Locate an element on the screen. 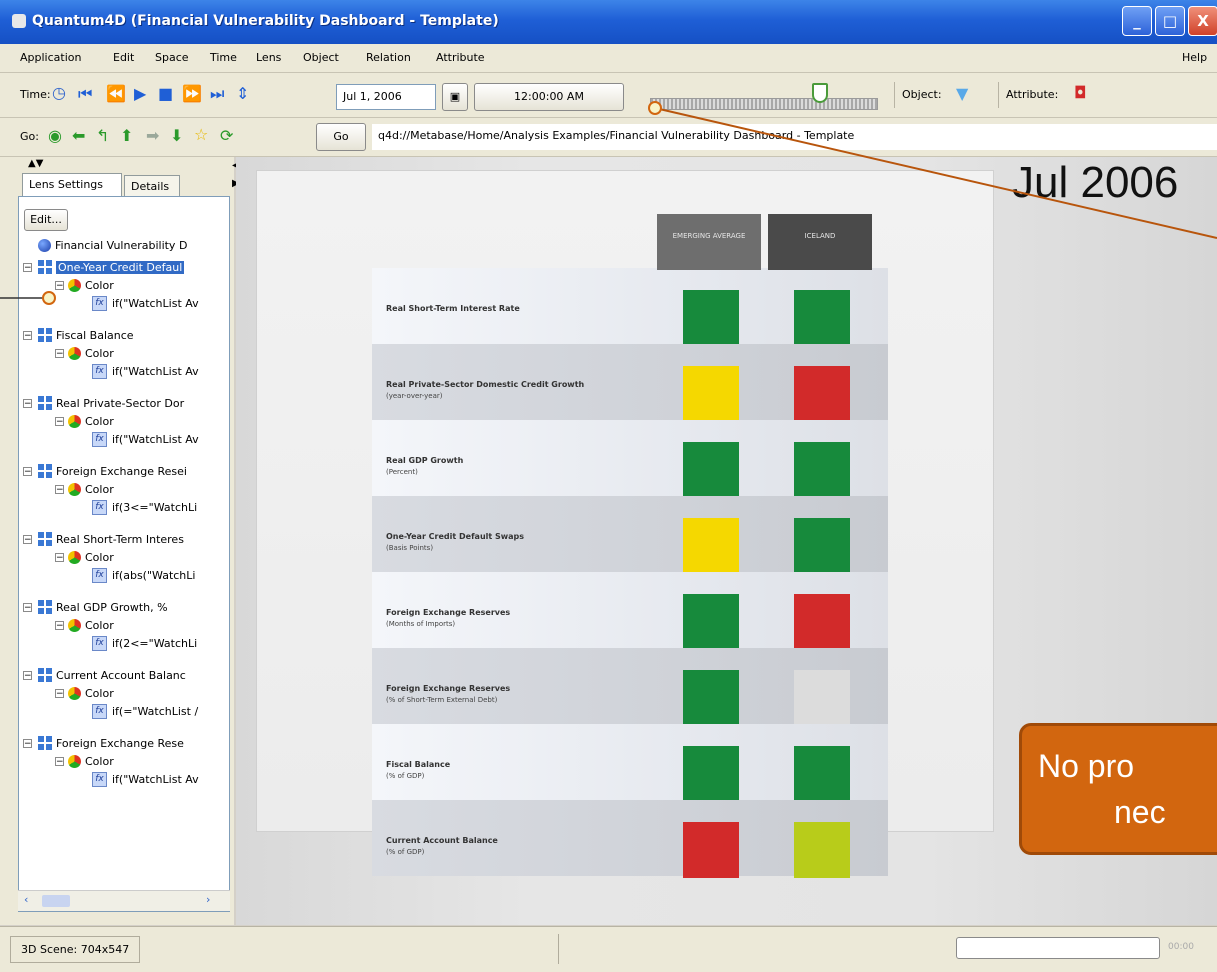 Image resolution: width=1217 pixels, height=972 pixels. callout-marker-slider is located at coordinates (655, 108).